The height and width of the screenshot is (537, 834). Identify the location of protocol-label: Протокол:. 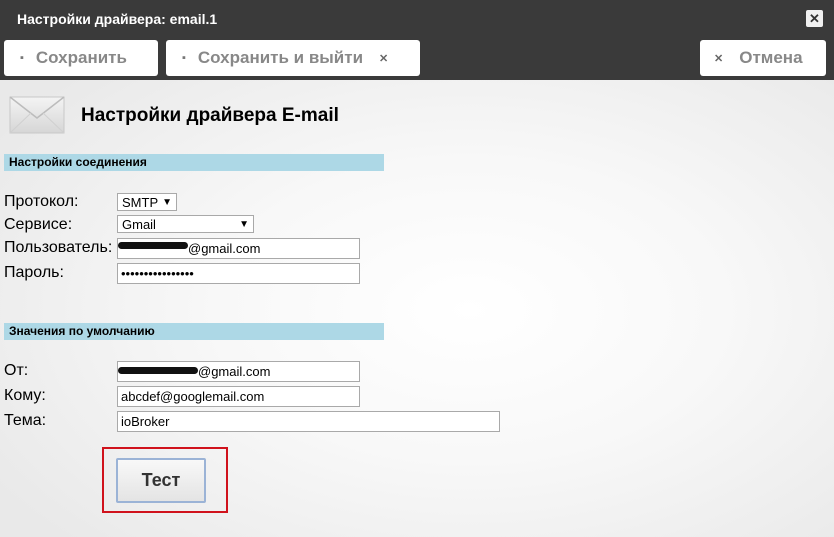
(41, 201).